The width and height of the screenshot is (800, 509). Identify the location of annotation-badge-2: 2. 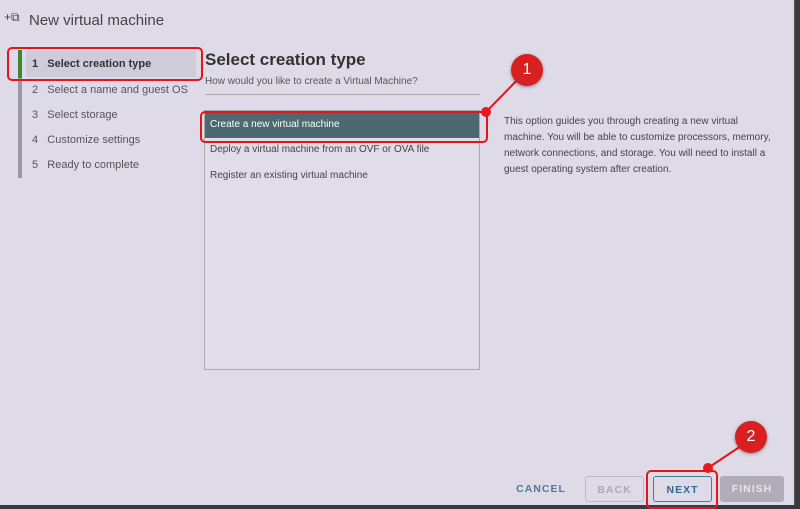
(751, 437).